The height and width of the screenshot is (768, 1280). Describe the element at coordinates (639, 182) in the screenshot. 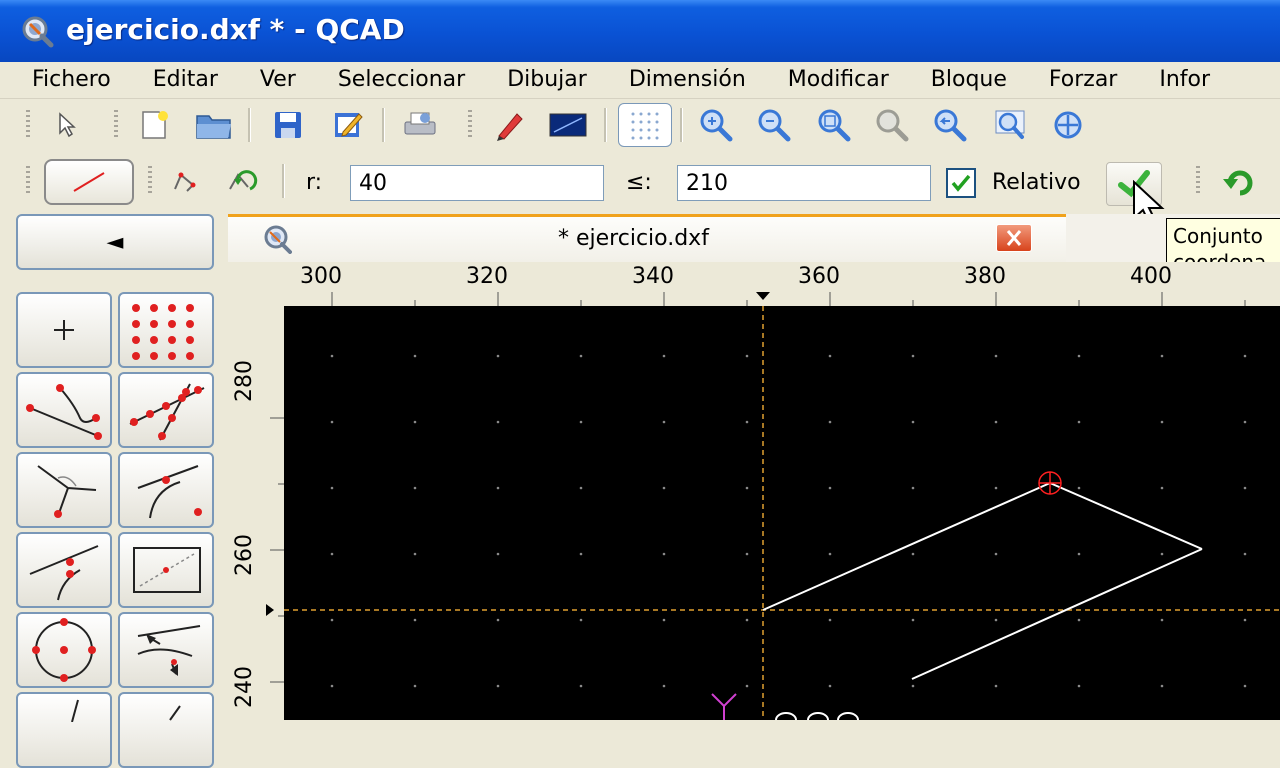

I see `angle-label: ≤:` at that location.